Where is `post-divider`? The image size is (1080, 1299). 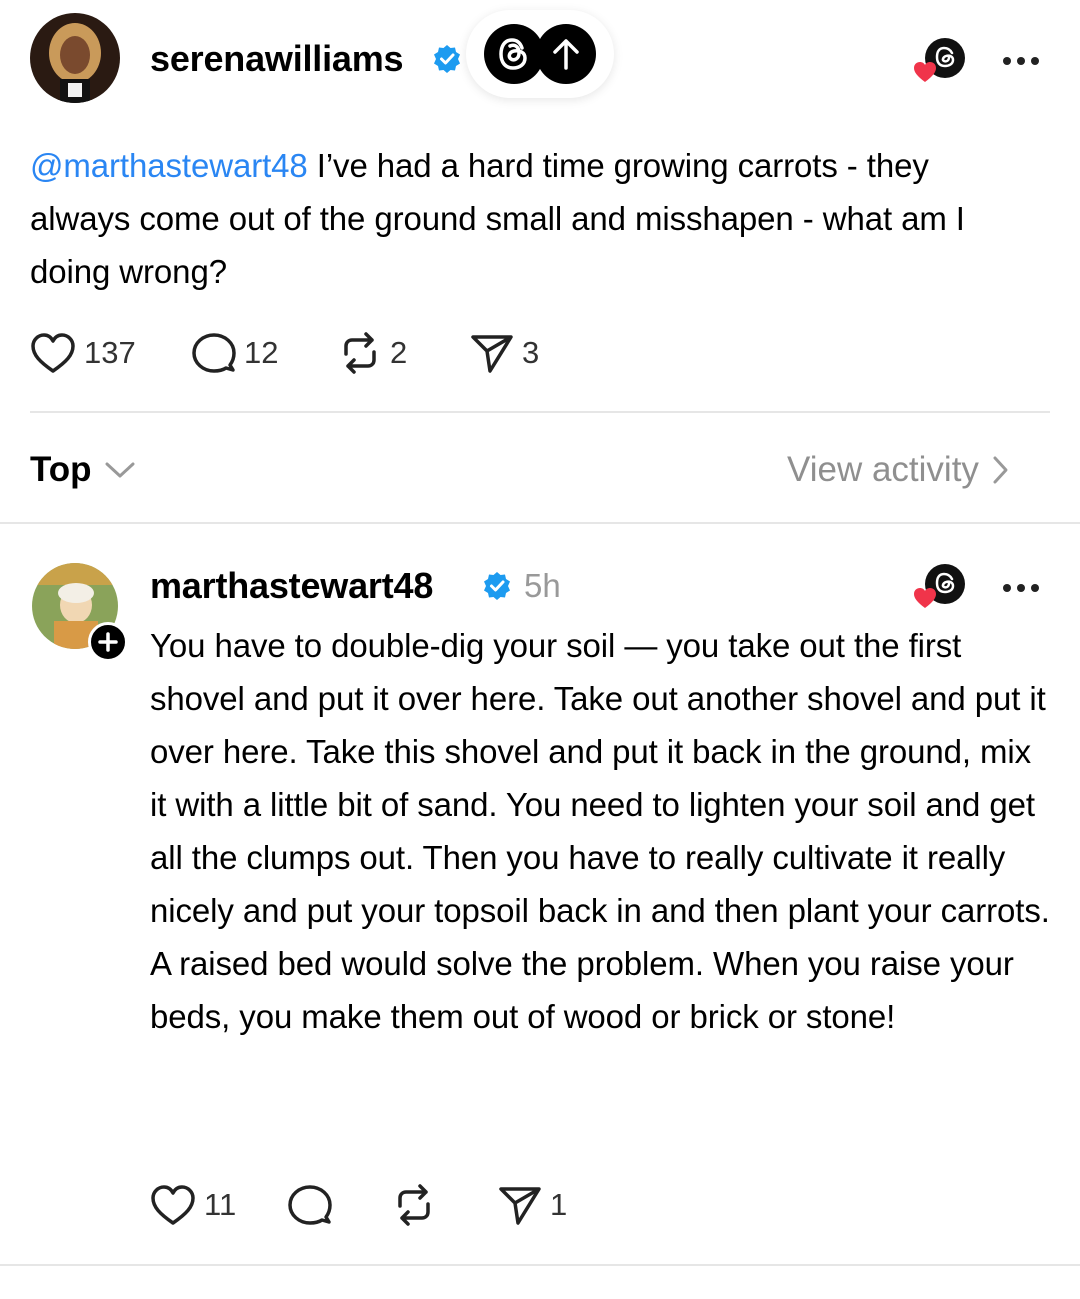
post-divider is located at coordinates (540, 412).